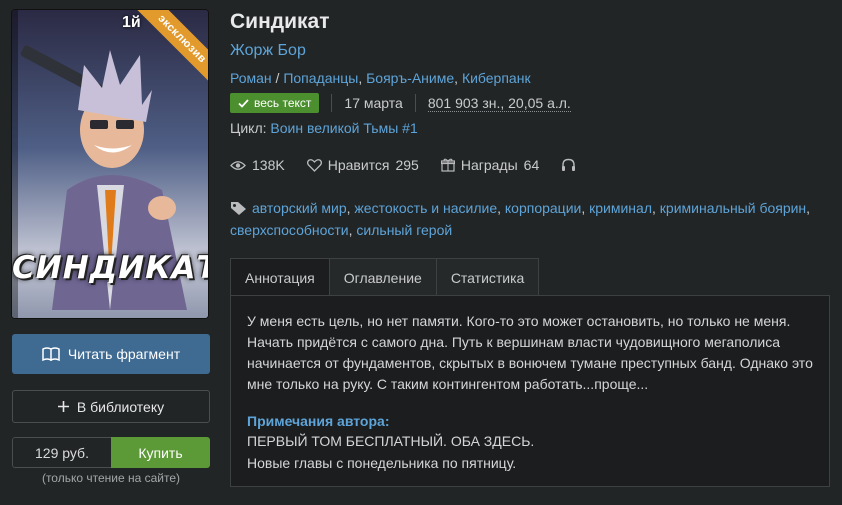 Image resolution: width=842 pixels, height=505 pixels. Describe the element at coordinates (268, 51) in the screenshot. I see `author-link: Жорж Бор` at that location.